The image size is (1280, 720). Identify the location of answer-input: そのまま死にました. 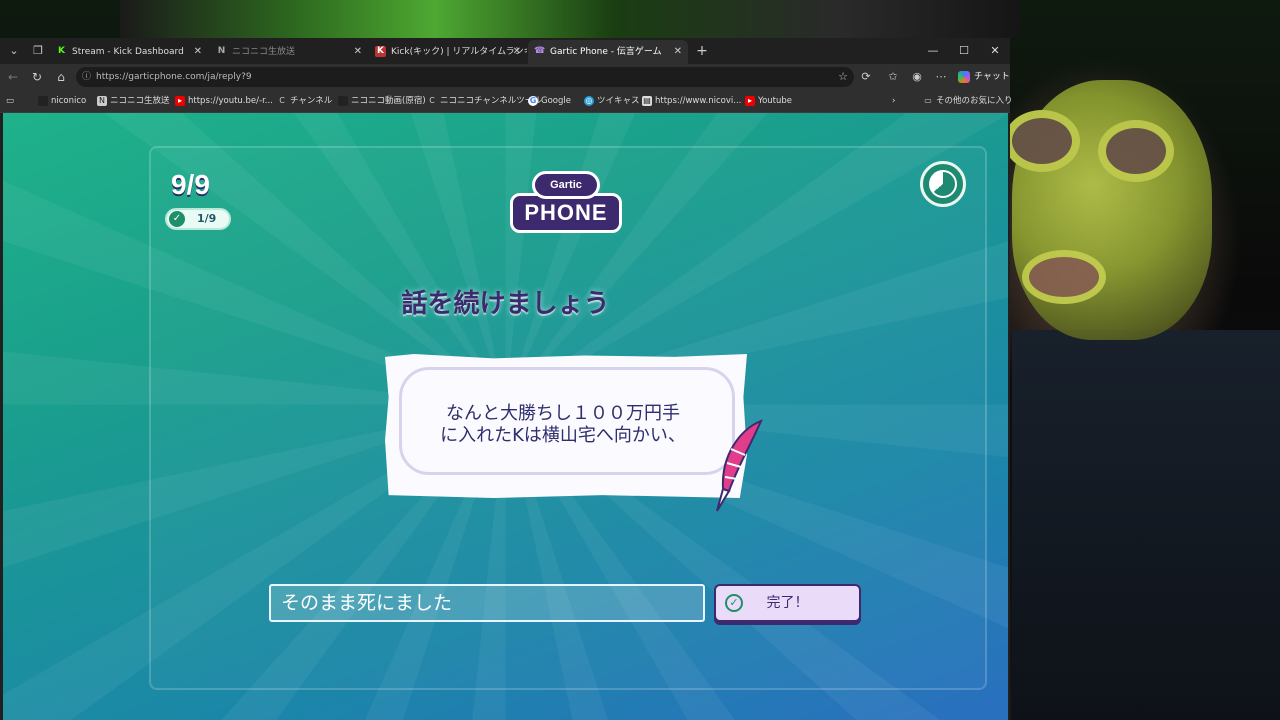
(487, 603).